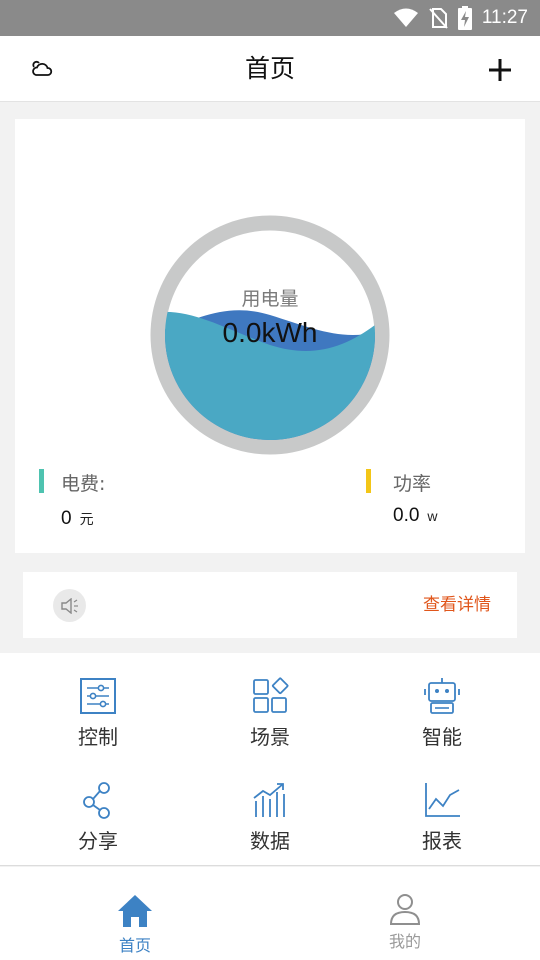 Image resolution: width=540 pixels, height=960 pixels. Describe the element at coordinates (432, 516) in the screenshot. I see `power-unit: w` at that location.